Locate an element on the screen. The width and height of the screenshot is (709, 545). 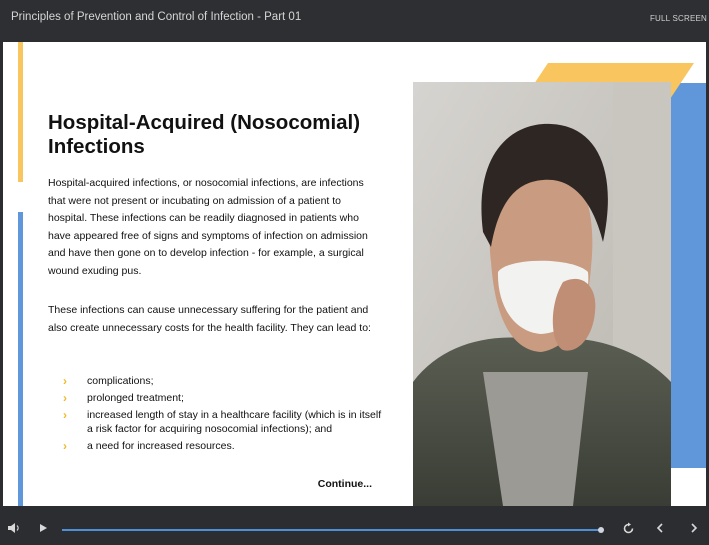
list-item: › prolonged treatment; is located at coordinates (123, 398).